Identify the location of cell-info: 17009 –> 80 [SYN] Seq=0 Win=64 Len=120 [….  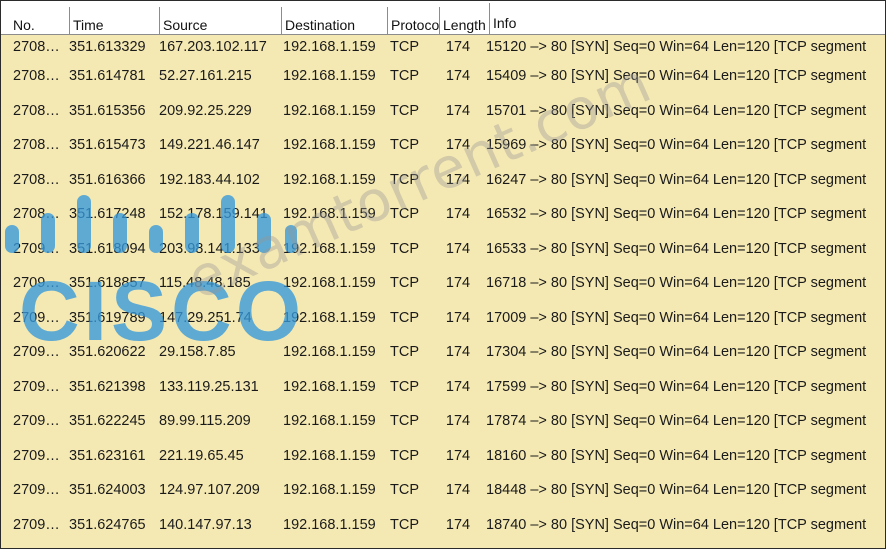
(676, 317).